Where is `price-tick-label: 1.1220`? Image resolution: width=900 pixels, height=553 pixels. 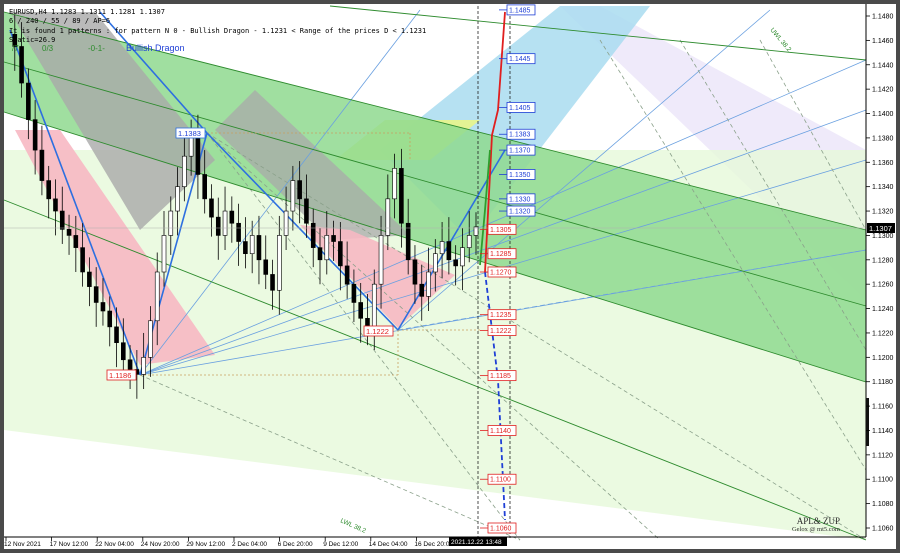
price-tick-label: 1.1220 is located at coordinates (883, 333).